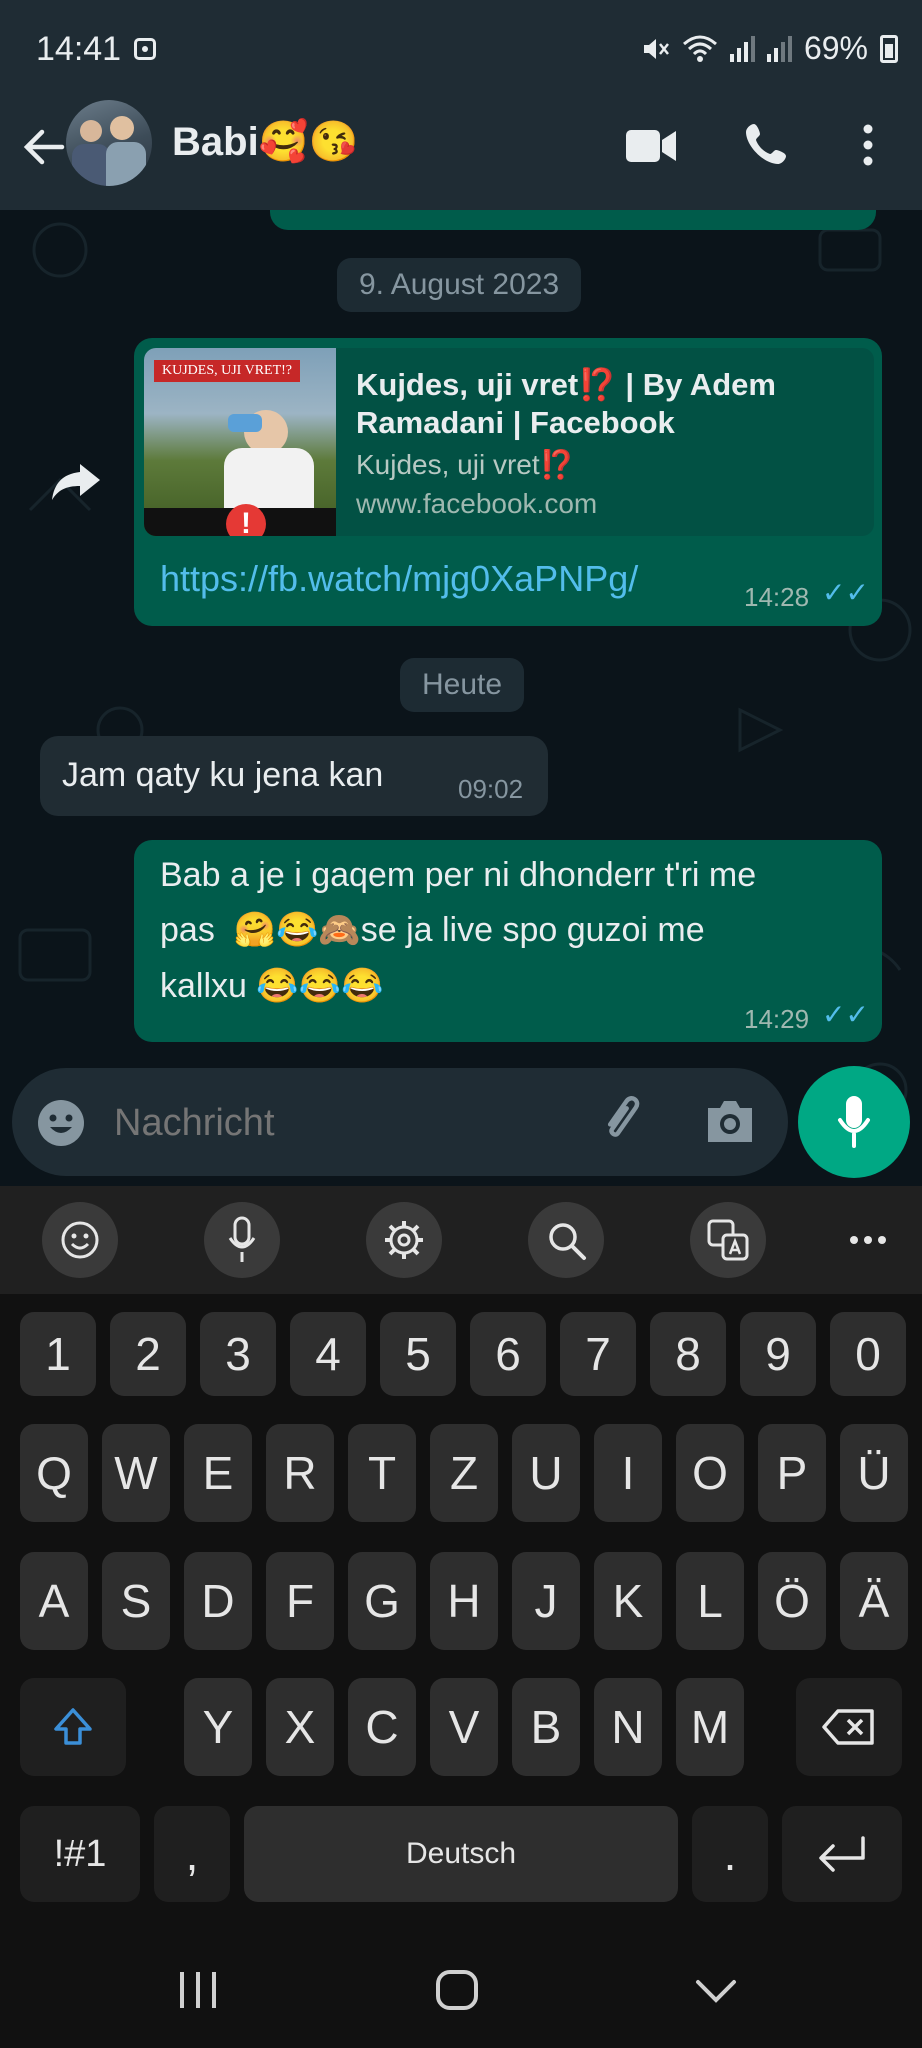  What do you see at coordinates (777, 1019) in the screenshot?
I see `outgoing-message-time: 14:29` at bounding box center [777, 1019].